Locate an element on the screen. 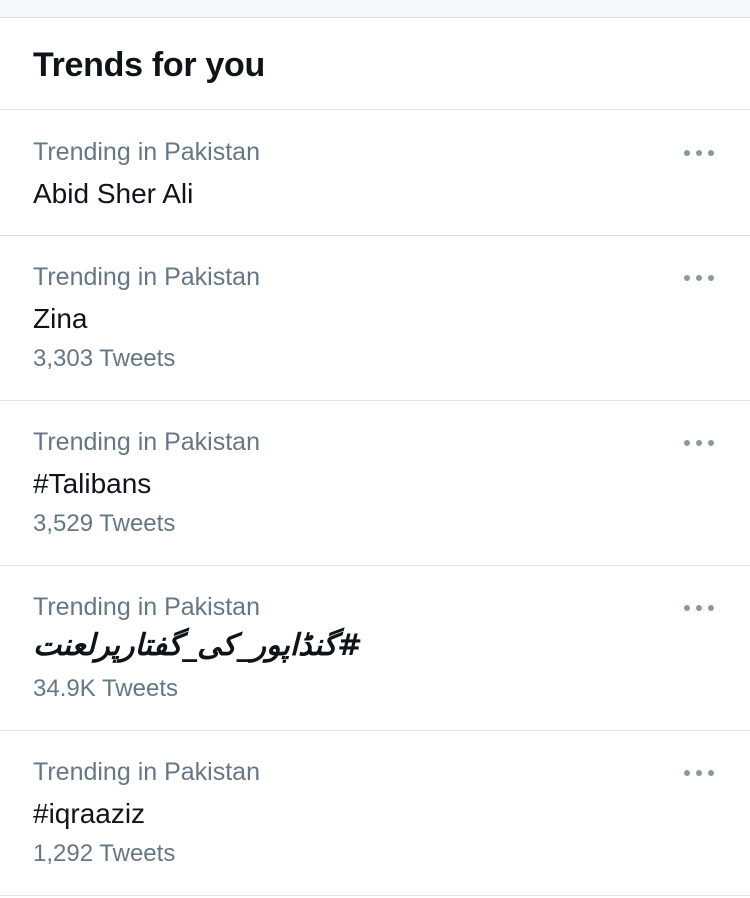  trend-name: #iqraaziz is located at coordinates (89, 813).